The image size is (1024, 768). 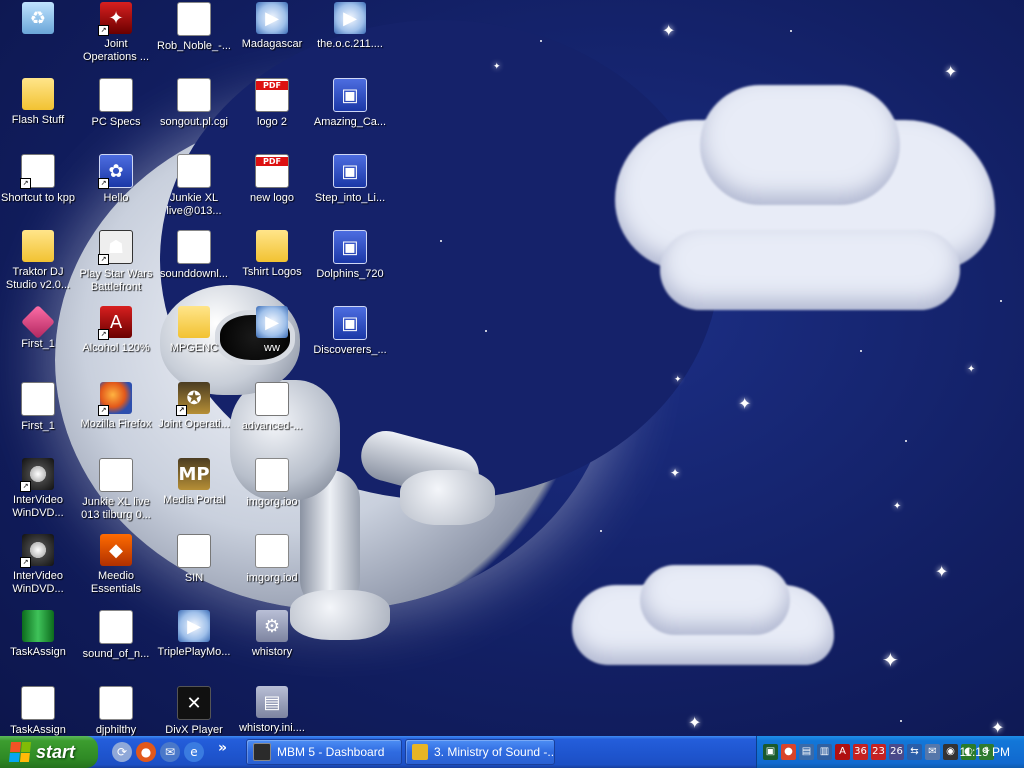 I want to click on ww-media-shortcut: ▶ ww, so click(x=272, y=340).